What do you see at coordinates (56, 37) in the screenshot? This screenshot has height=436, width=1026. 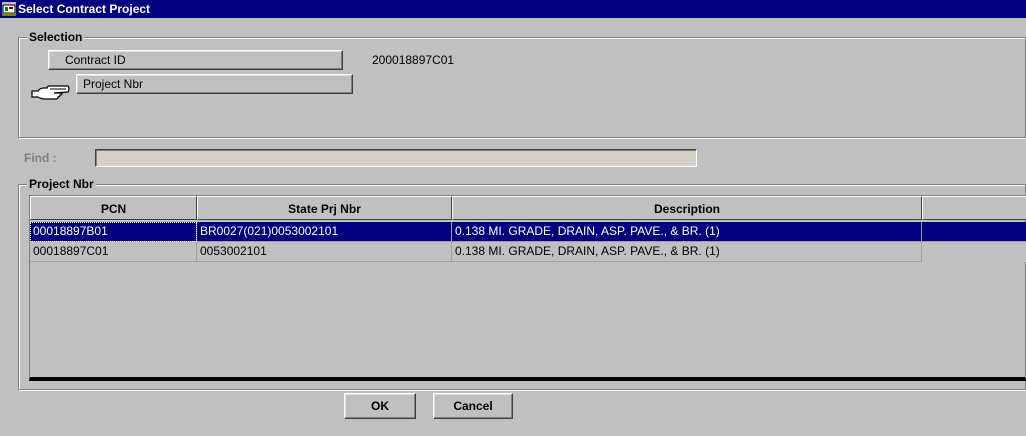 I see `selection-legend: Selection` at bounding box center [56, 37].